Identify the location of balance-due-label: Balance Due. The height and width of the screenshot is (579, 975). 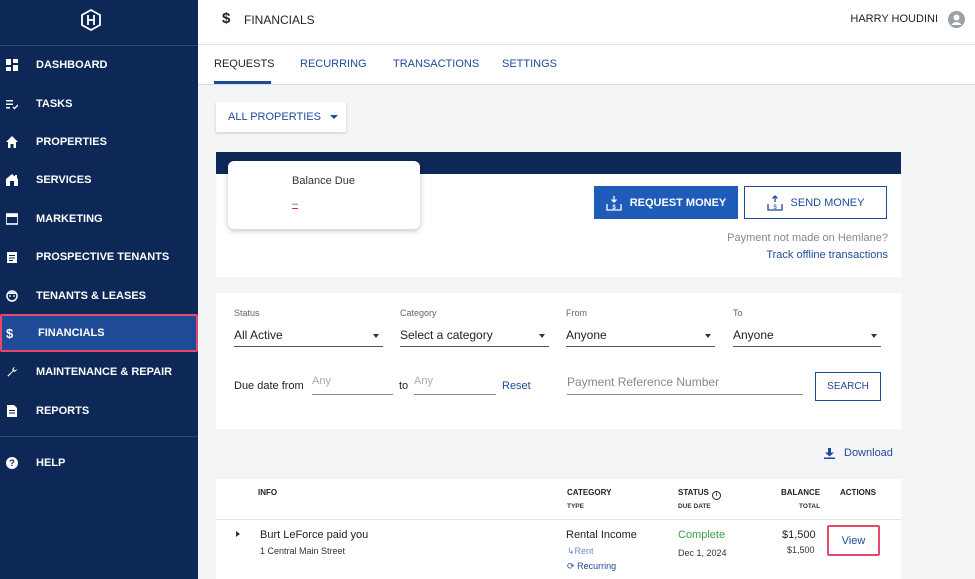
(323, 181).